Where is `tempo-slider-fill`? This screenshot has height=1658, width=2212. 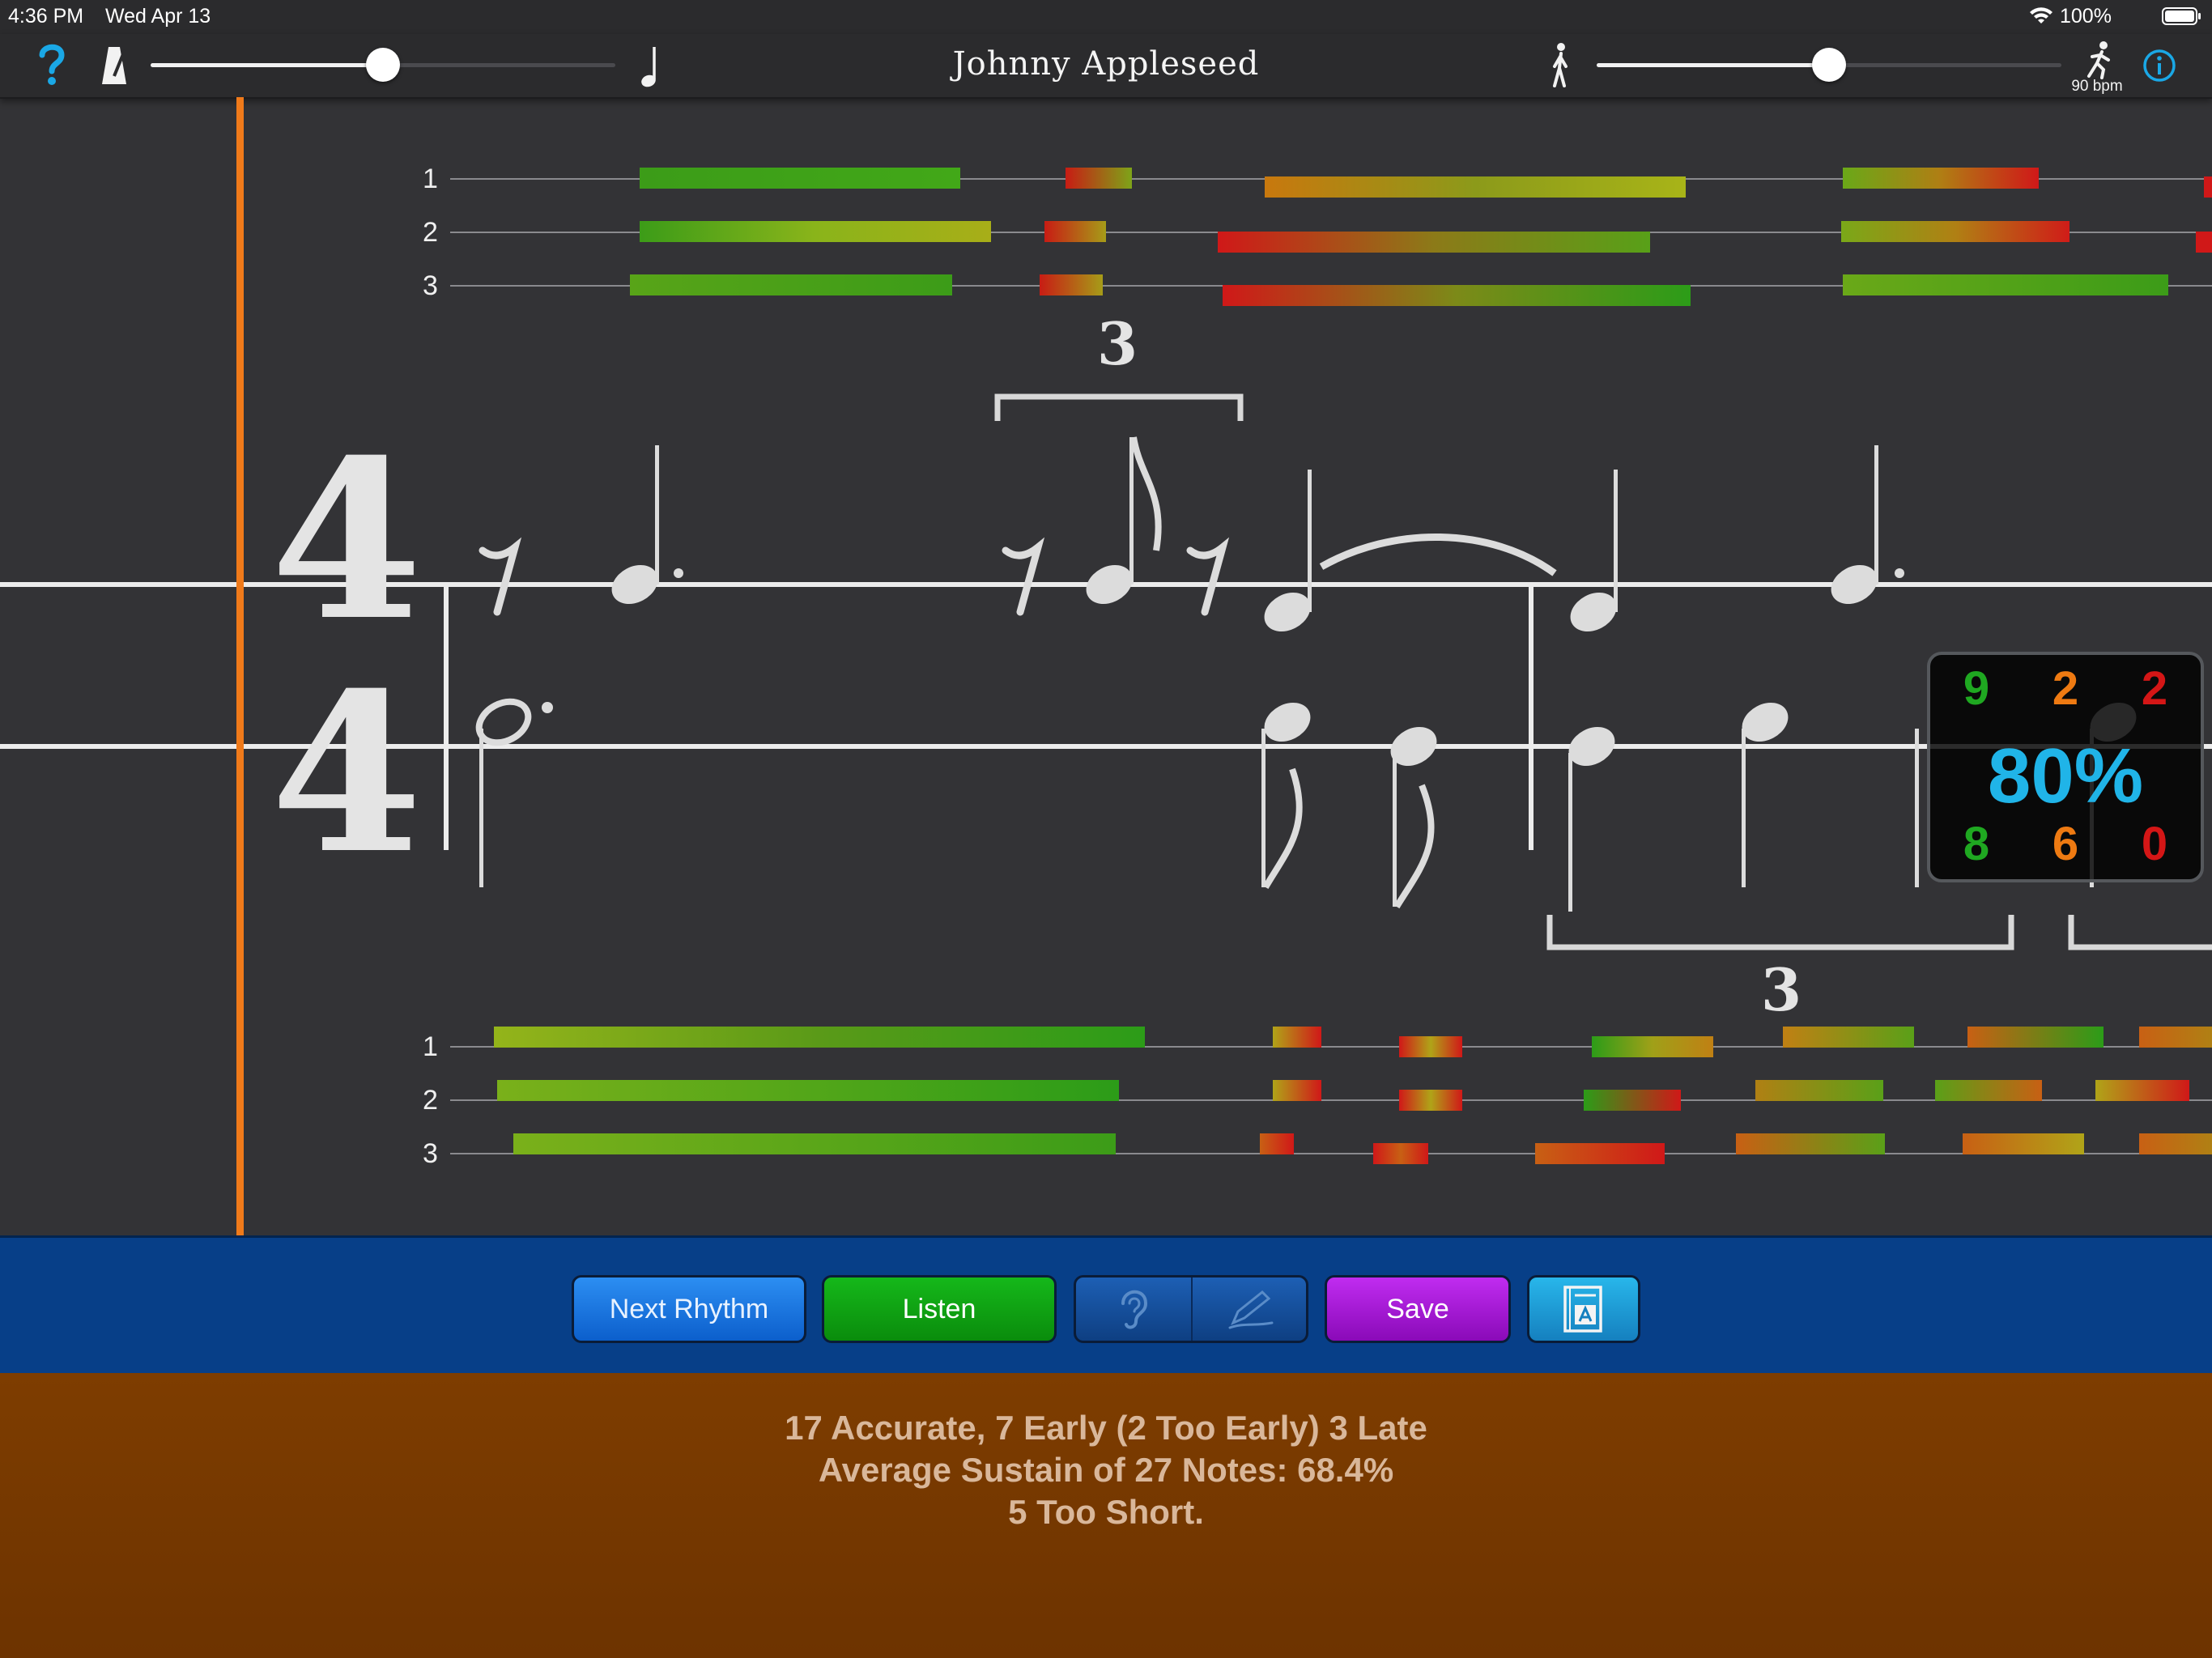 tempo-slider-fill is located at coordinates (1713, 65).